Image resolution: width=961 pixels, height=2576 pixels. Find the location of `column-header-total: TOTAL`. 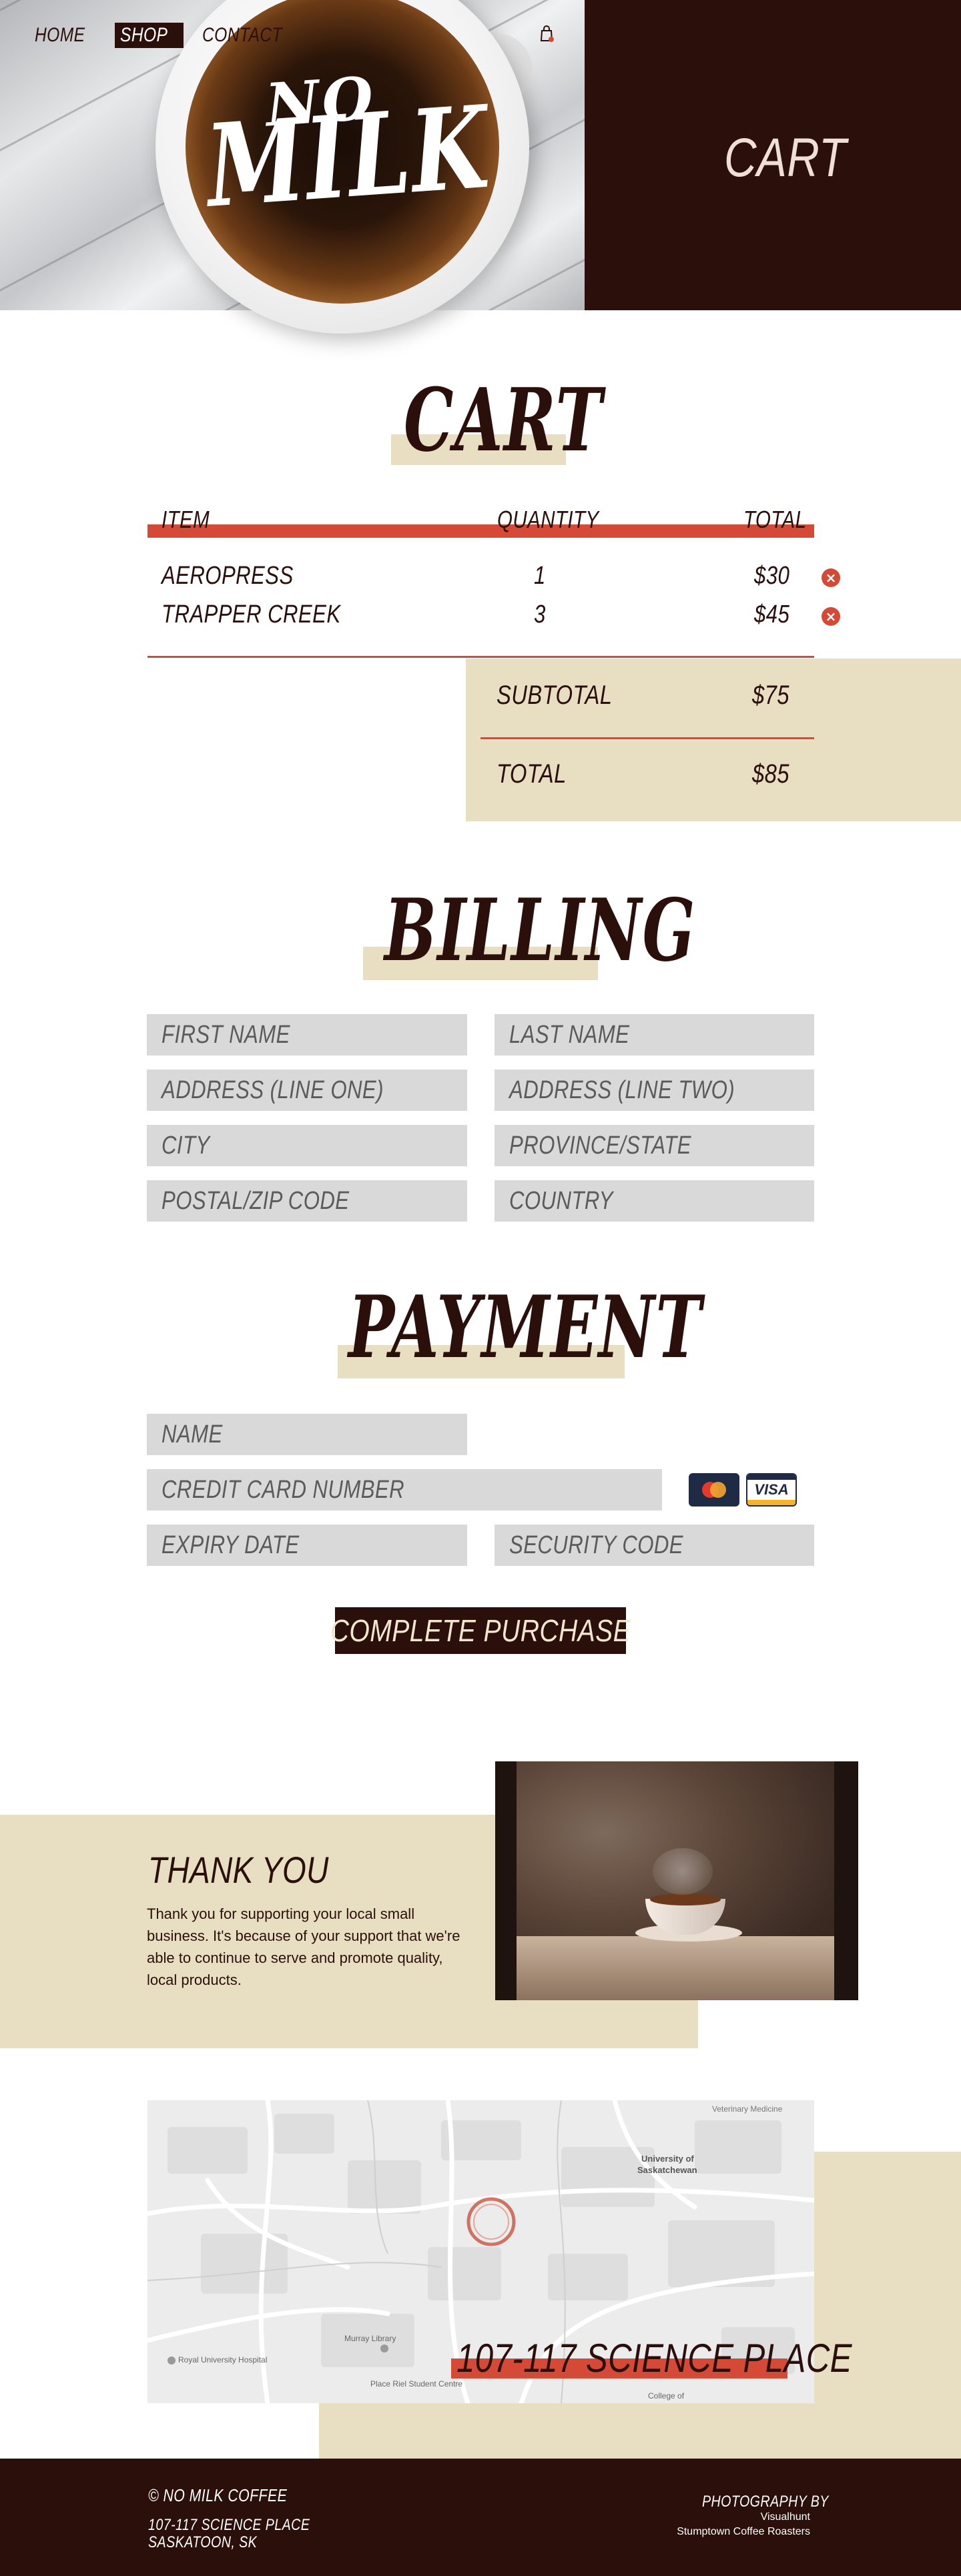

column-header-total: TOTAL is located at coordinates (775, 519).